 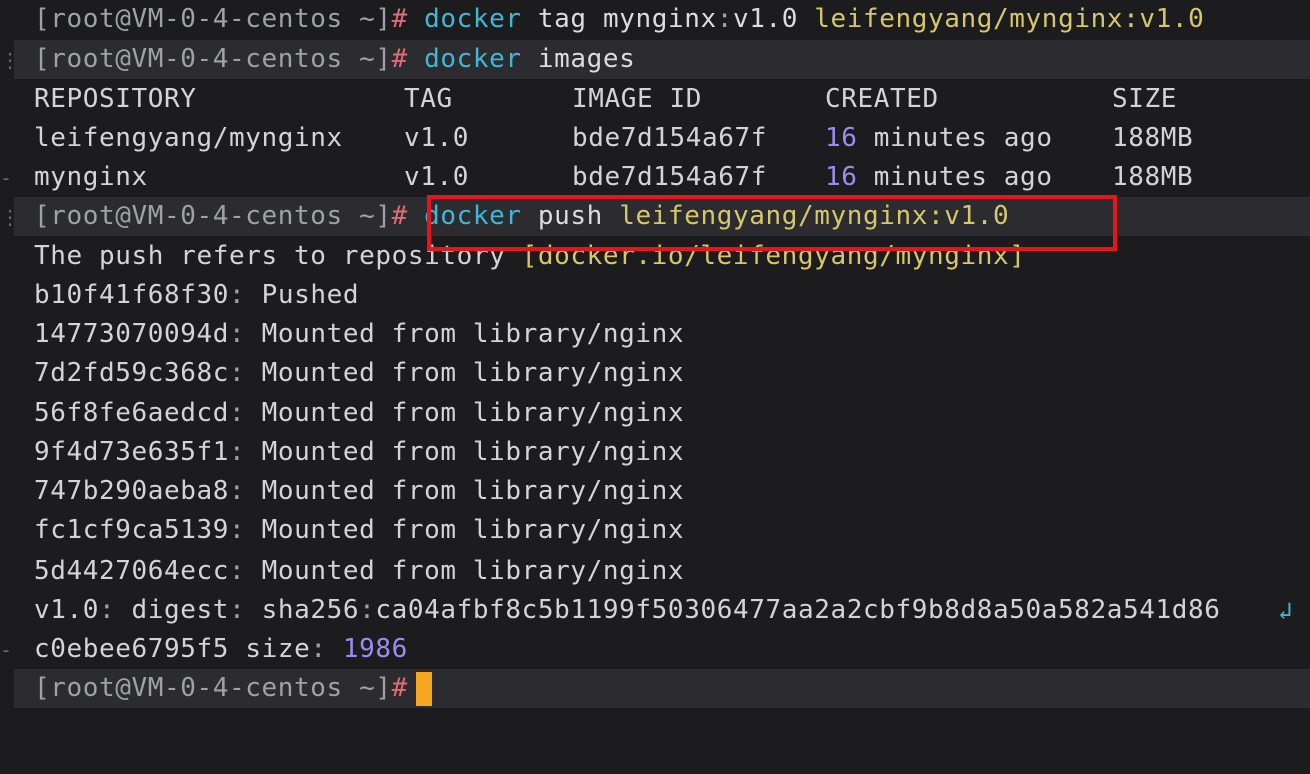 What do you see at coordinates (180, 610) in the screenshot?
I see `digest-label: digest` at bounding box center [180, 610].